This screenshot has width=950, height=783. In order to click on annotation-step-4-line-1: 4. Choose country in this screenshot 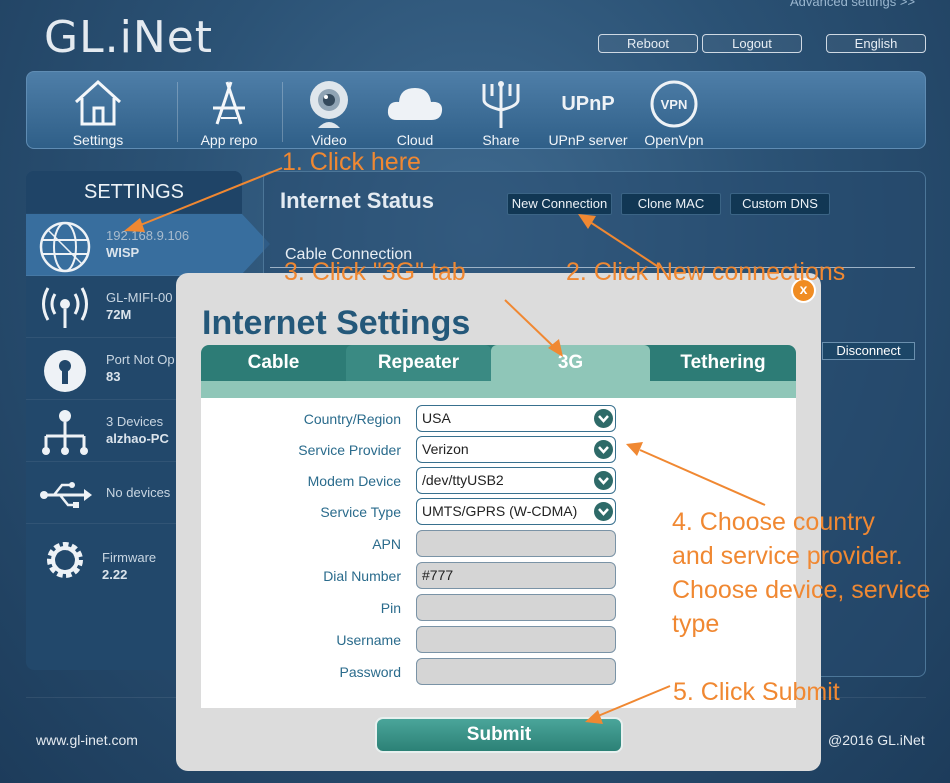, I will do `click(773, 522)`.